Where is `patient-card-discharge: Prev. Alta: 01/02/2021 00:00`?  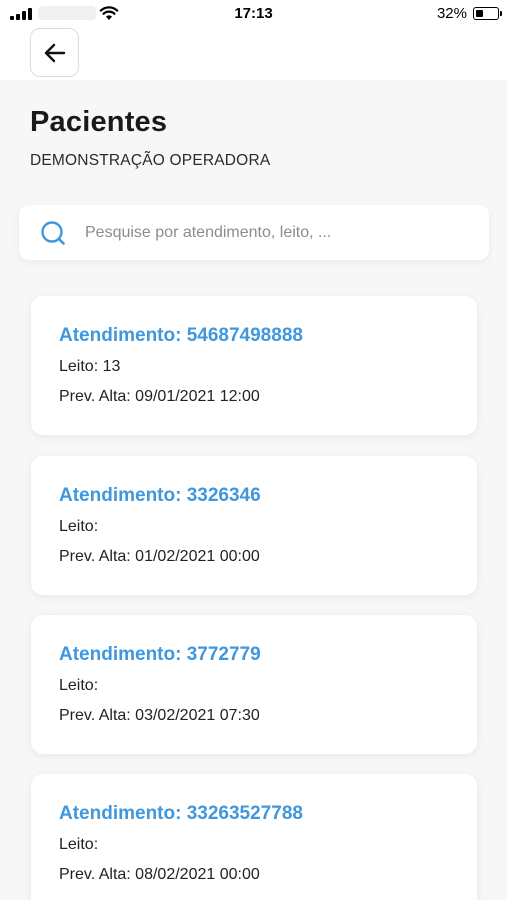
patient-card-discharge: Prev. Alta: 01/02/2021 00:00 is located at coordinates (159, 556).